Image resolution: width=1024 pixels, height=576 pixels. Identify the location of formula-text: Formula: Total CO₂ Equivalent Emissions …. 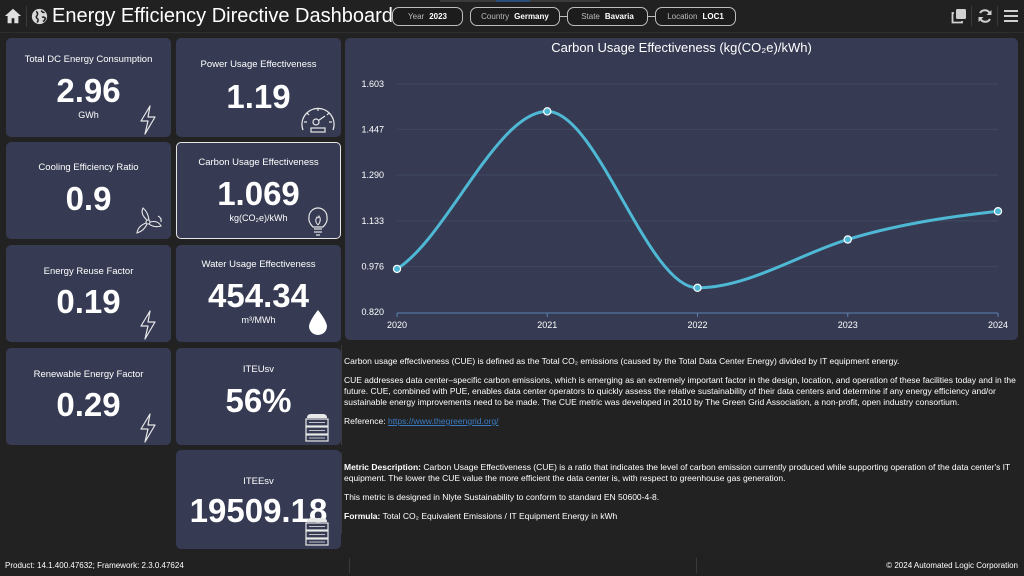
(680, 516).